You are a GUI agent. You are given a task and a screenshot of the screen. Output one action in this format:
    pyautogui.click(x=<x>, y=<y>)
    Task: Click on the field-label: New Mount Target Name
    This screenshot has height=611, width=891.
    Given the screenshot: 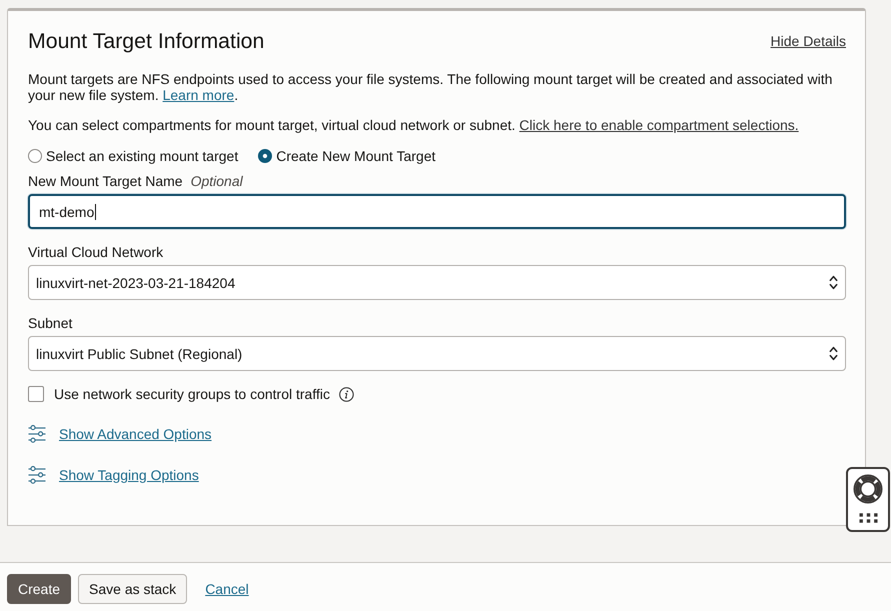 What is the action you would take?
    pyautogui.click(x=105, y=181)
    